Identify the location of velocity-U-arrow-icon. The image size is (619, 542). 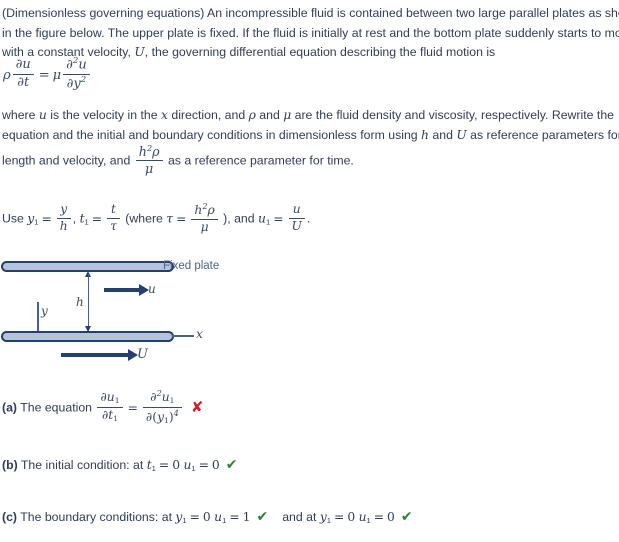
(99, 355).